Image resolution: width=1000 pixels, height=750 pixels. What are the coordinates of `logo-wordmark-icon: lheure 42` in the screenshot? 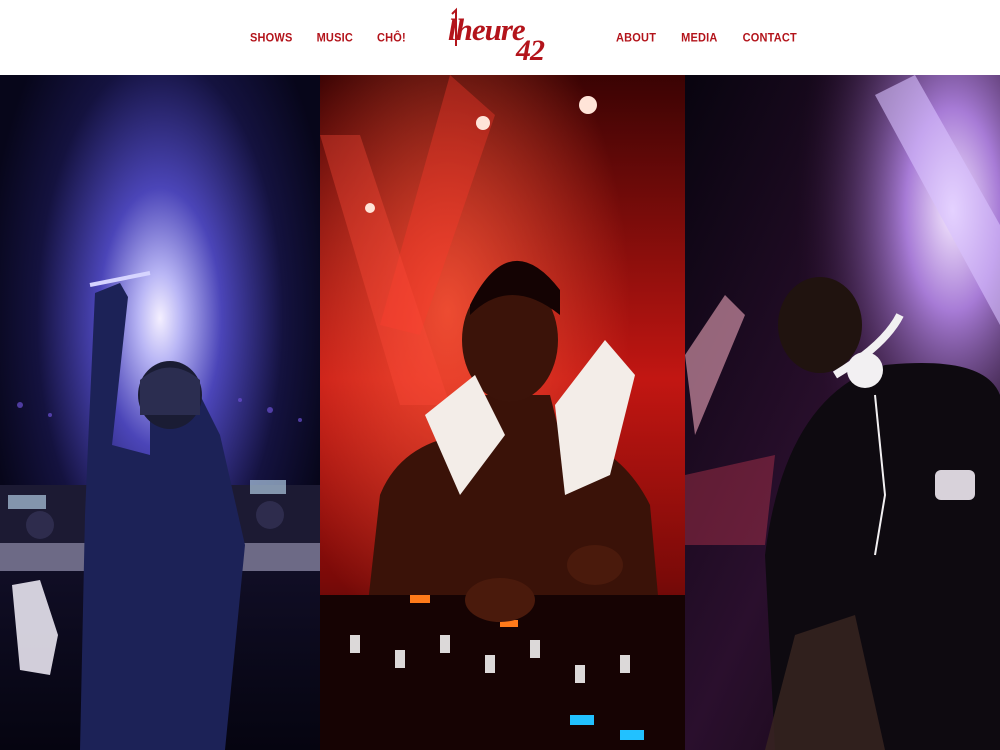 It's located at (497, 36).